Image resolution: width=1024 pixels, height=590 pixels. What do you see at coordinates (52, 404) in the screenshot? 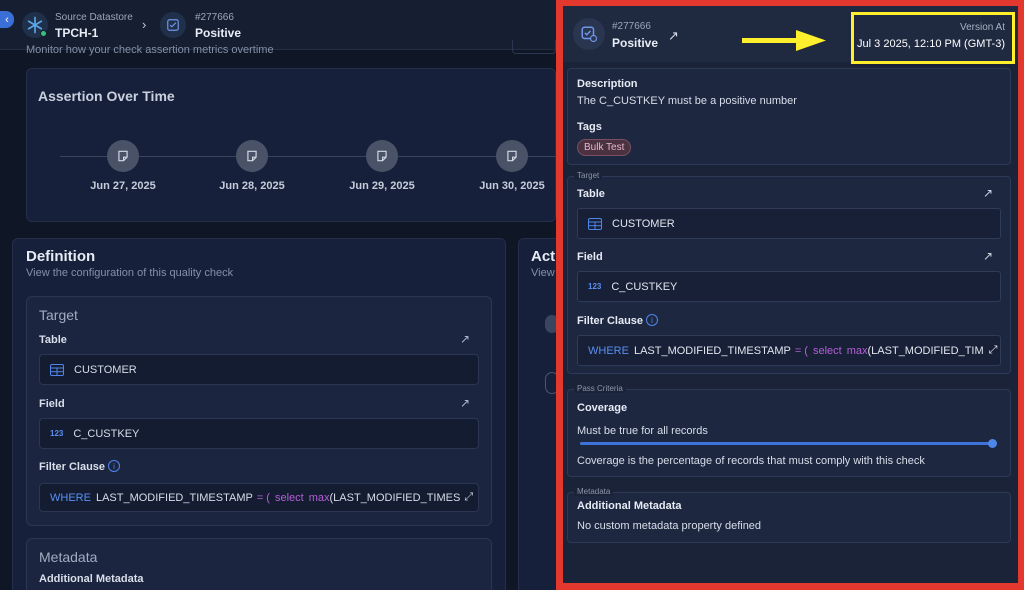
I see `field-label: Field` at bounding box center [52, 404].